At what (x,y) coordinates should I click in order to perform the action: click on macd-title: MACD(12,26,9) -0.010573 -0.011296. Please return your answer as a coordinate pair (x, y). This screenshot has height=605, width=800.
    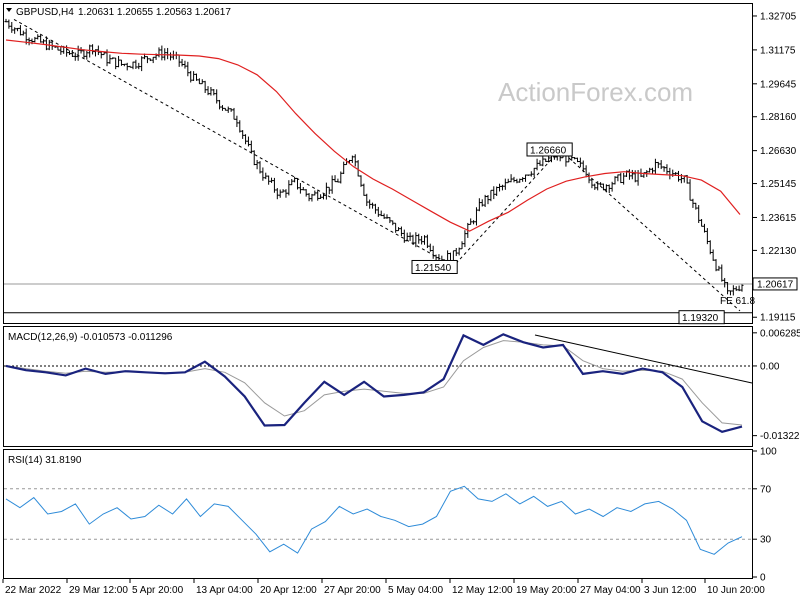
    Looking at the image, I should click on (90, 337).